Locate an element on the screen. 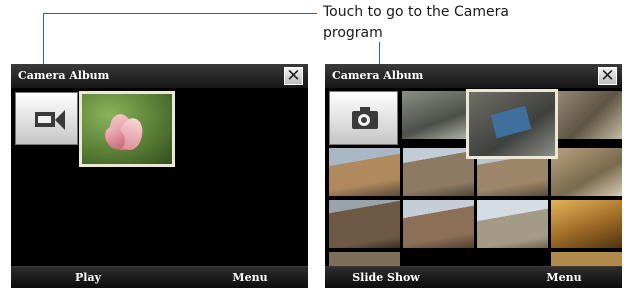  lotus-photo-thumbnail is located at coordinates (127, 129).